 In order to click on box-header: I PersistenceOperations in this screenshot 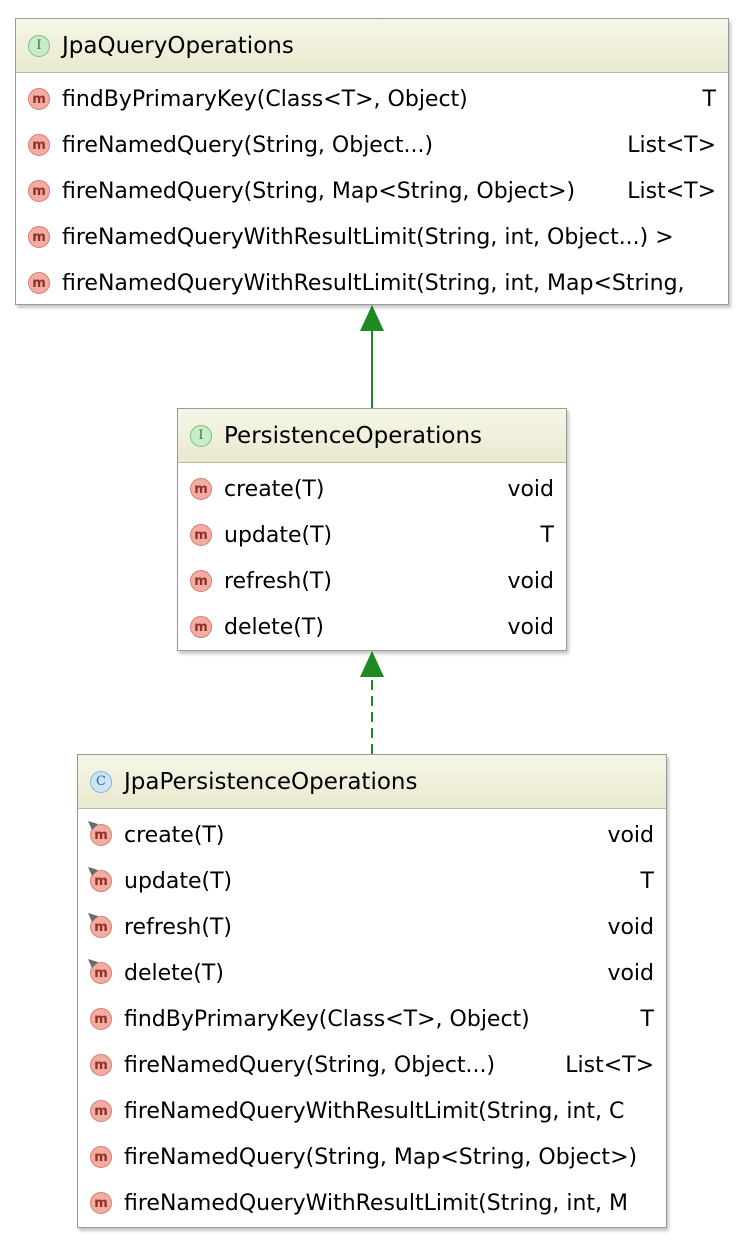, I will do `click(372, 436)`.